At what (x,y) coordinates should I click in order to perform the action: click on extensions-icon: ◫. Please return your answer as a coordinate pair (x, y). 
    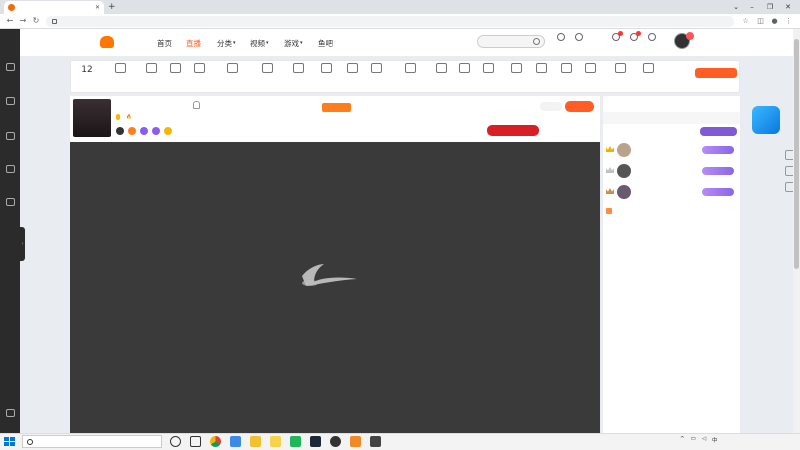
    Looking at the image, I should click on (760, 21).